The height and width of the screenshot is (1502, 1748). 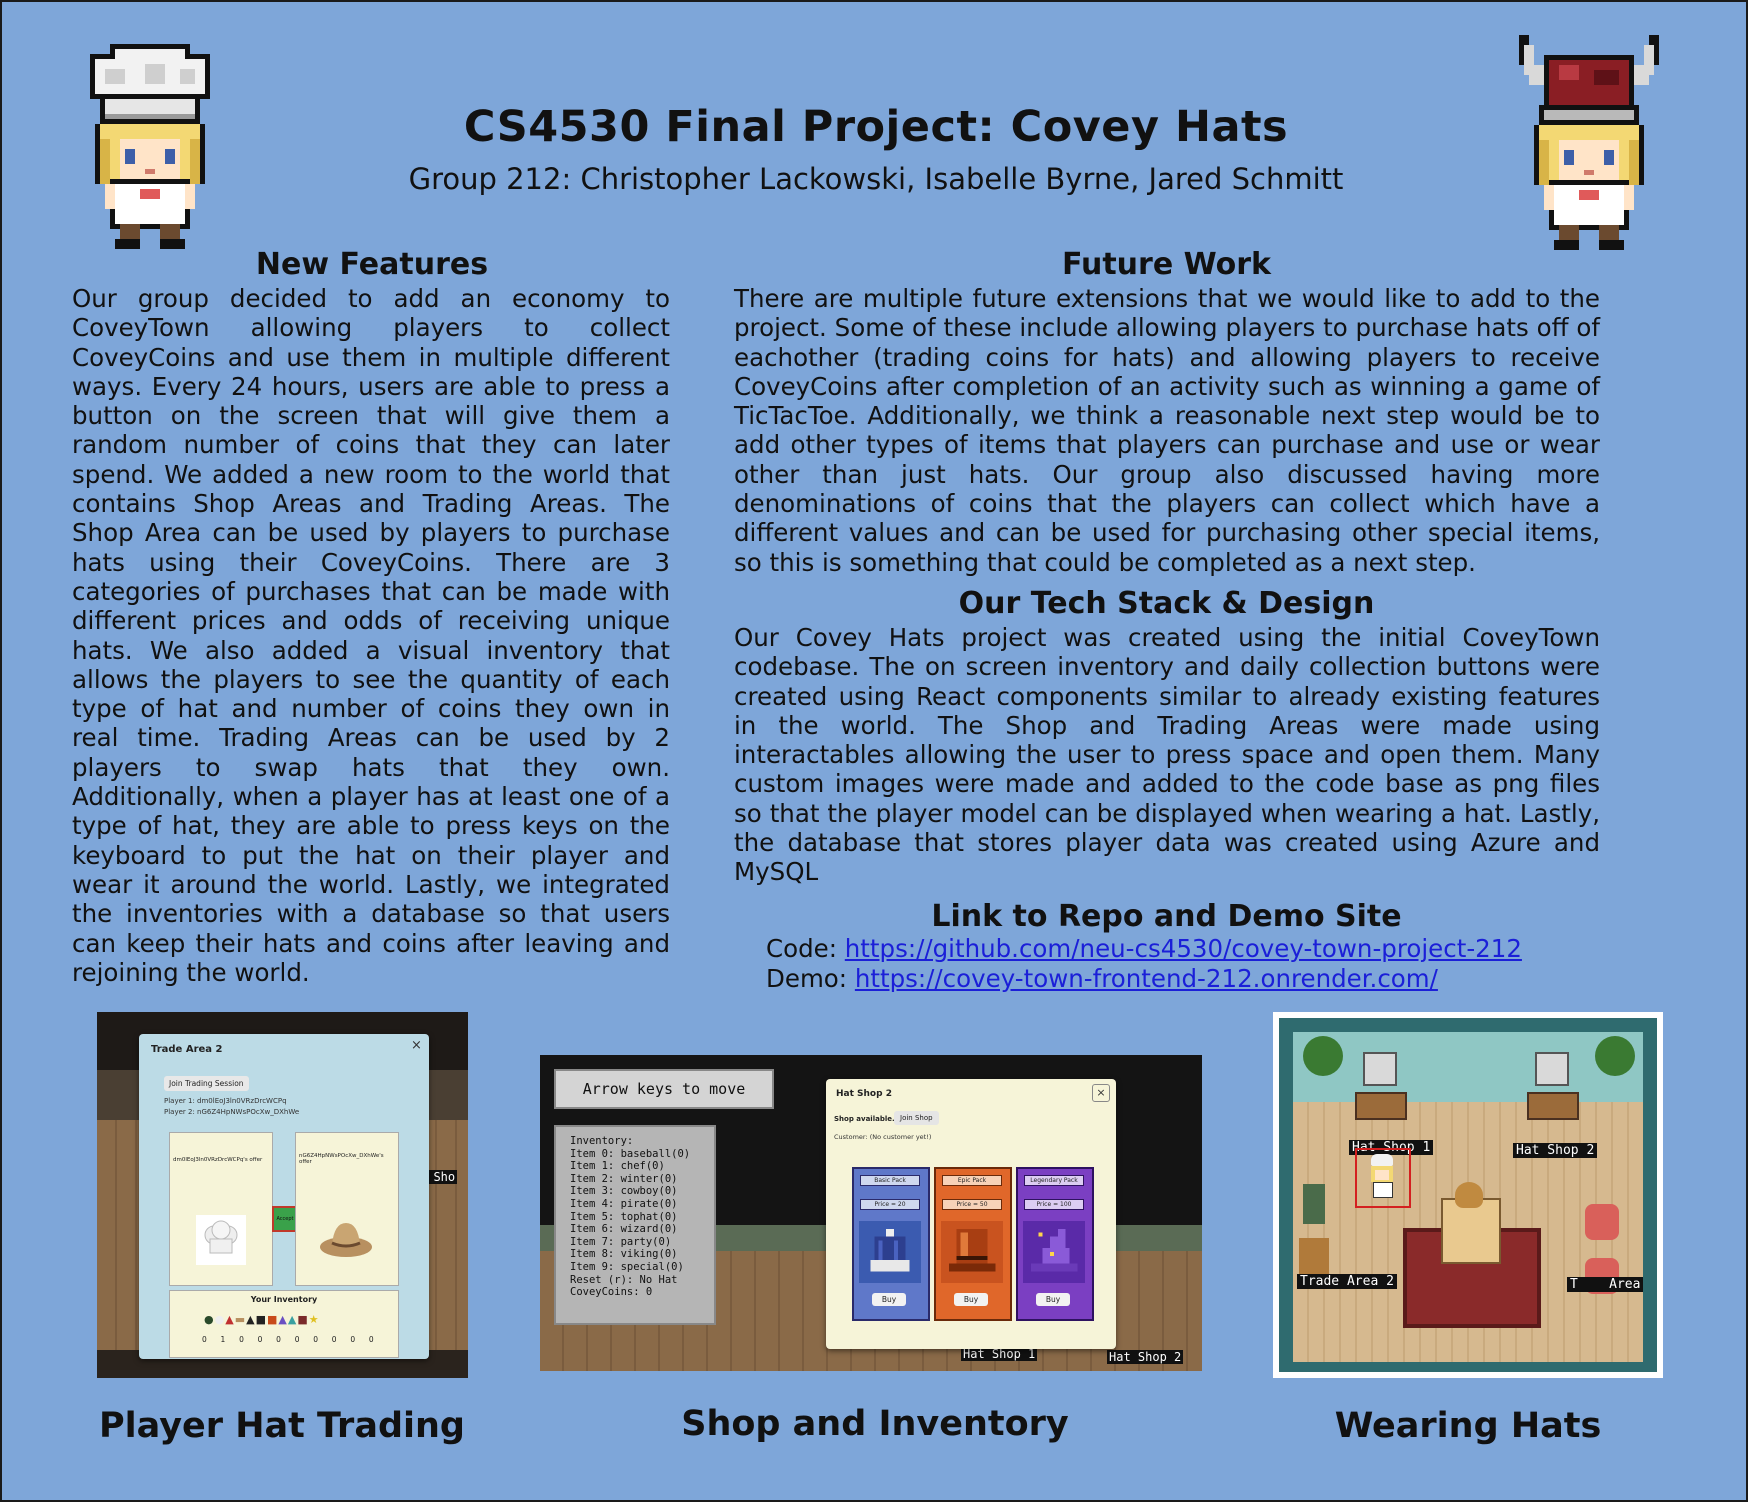 What do you see at coordinates (864, 1119) in the screenshot?
I see `shop-available: Shop available.` at bounding box center [864, 1119].